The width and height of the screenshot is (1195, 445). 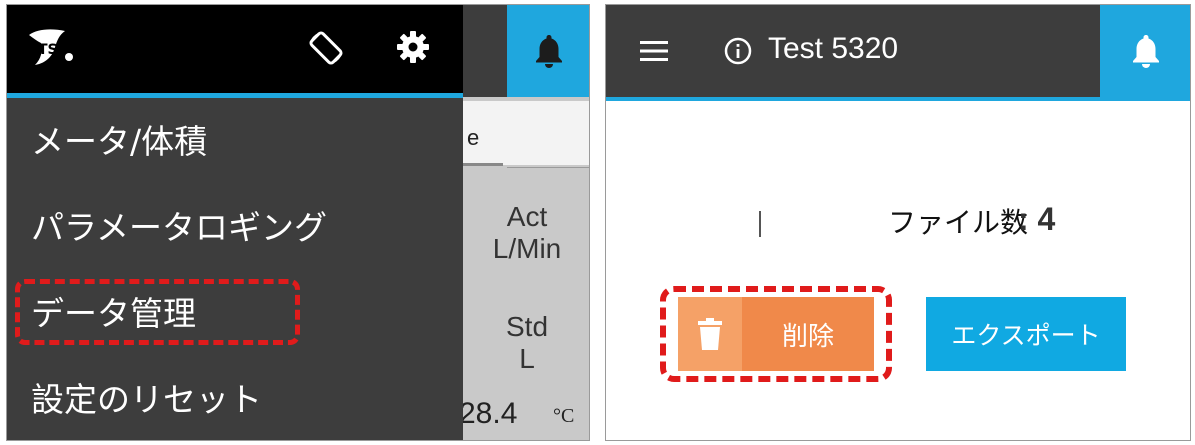 I want to click on gear-icon, so click(x=413, y=47).